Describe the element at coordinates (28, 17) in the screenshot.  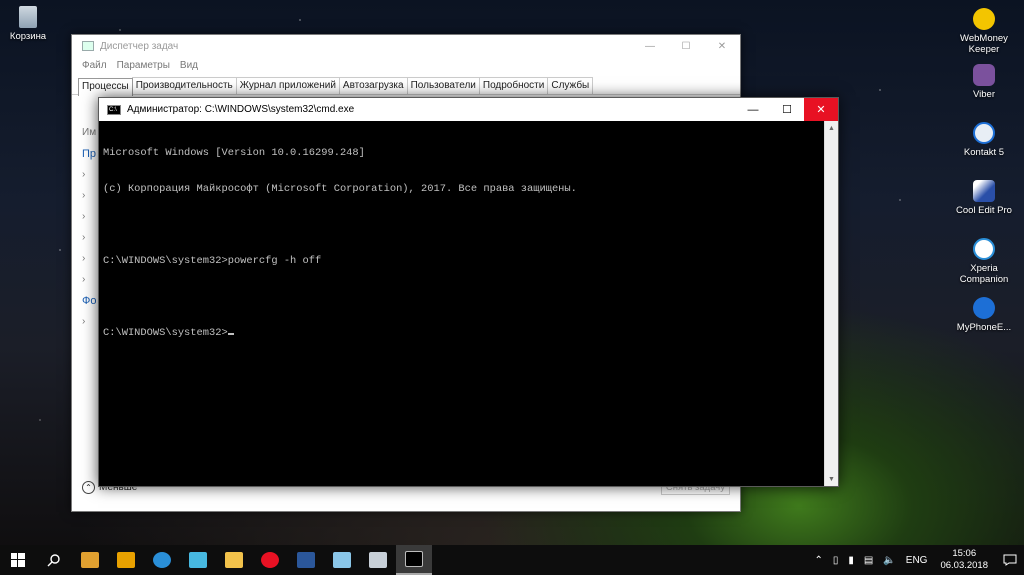
I see `recycle-bin-icon` at that location.